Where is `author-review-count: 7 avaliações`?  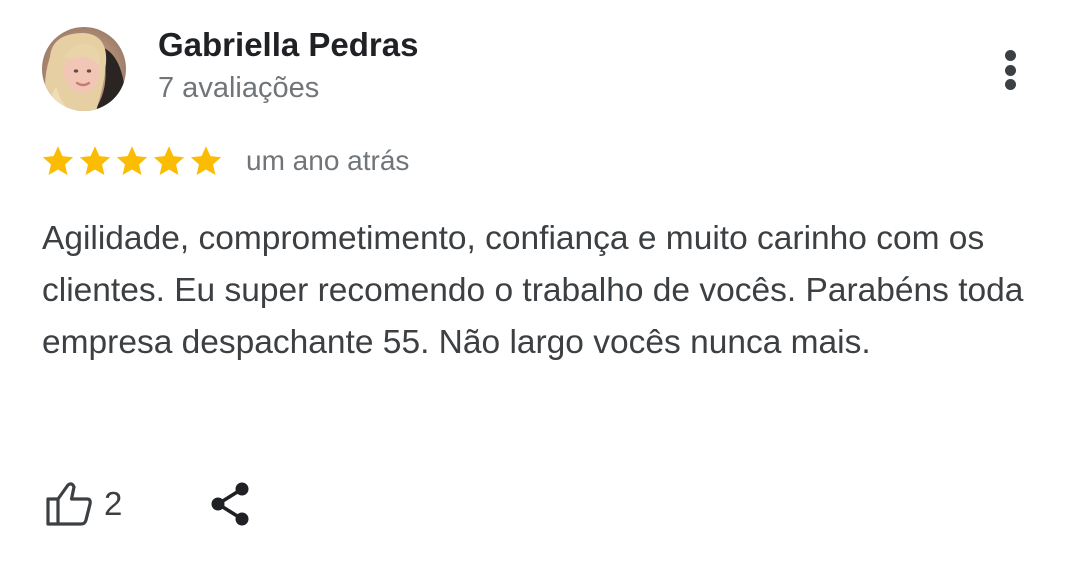
author-review-count: 7 avaliações is located at coordinates (238, 88).